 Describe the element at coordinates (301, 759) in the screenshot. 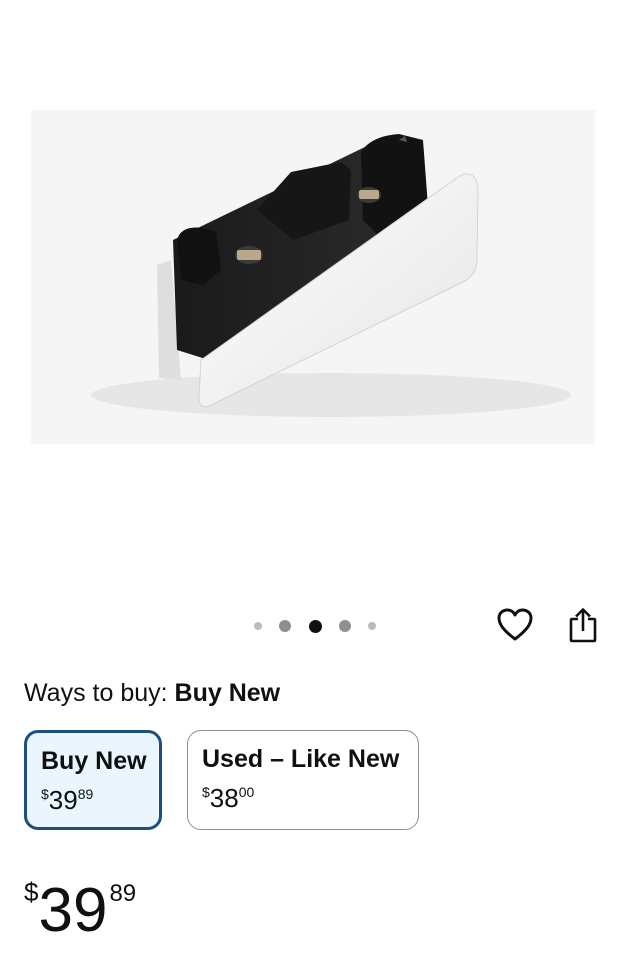

I see `option-label: Used – Like New` at that location.